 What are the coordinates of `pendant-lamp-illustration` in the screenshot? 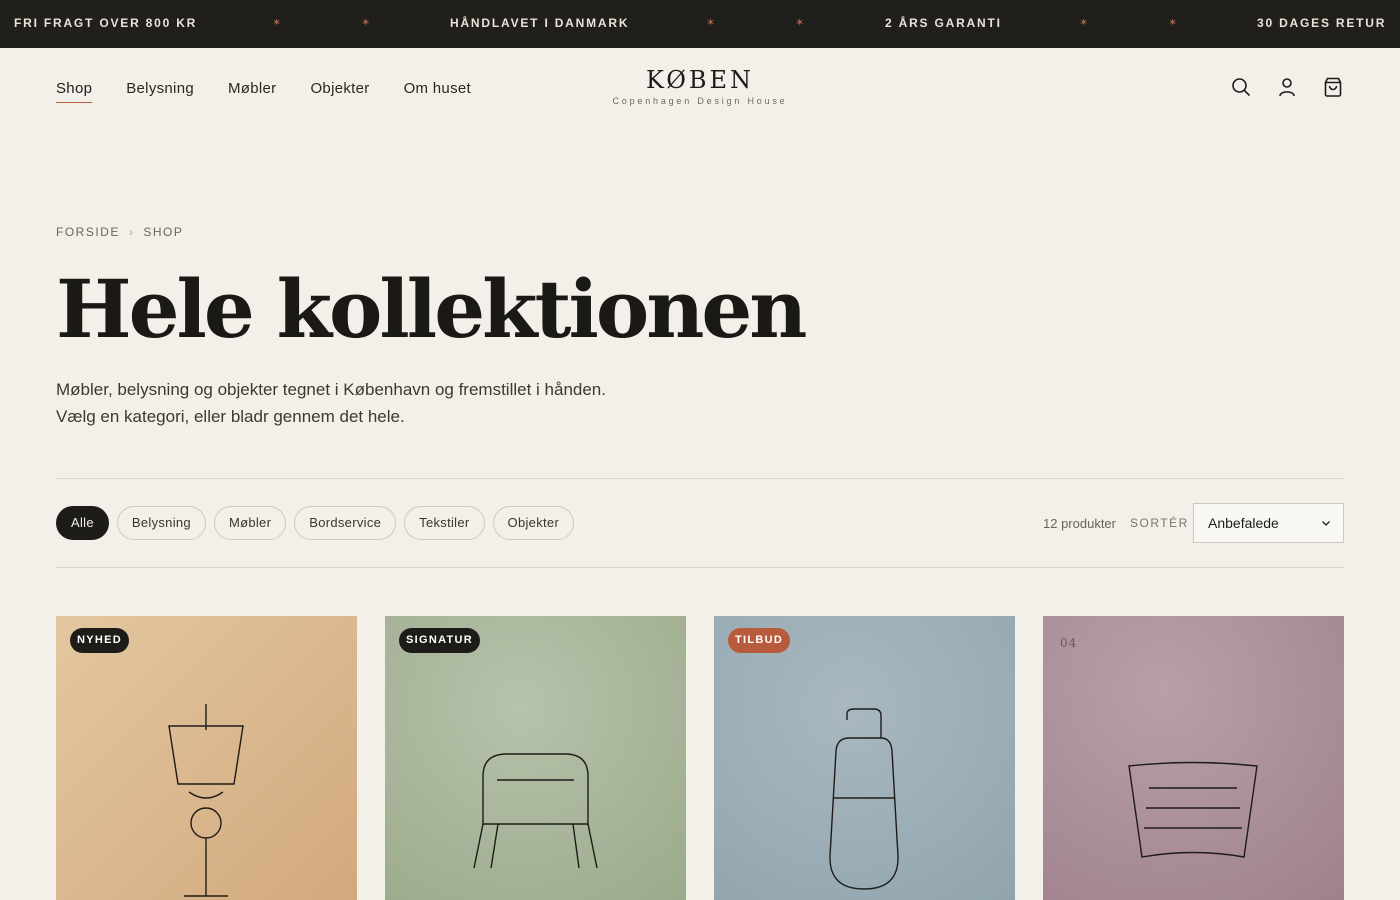 It's located at (206, 758).